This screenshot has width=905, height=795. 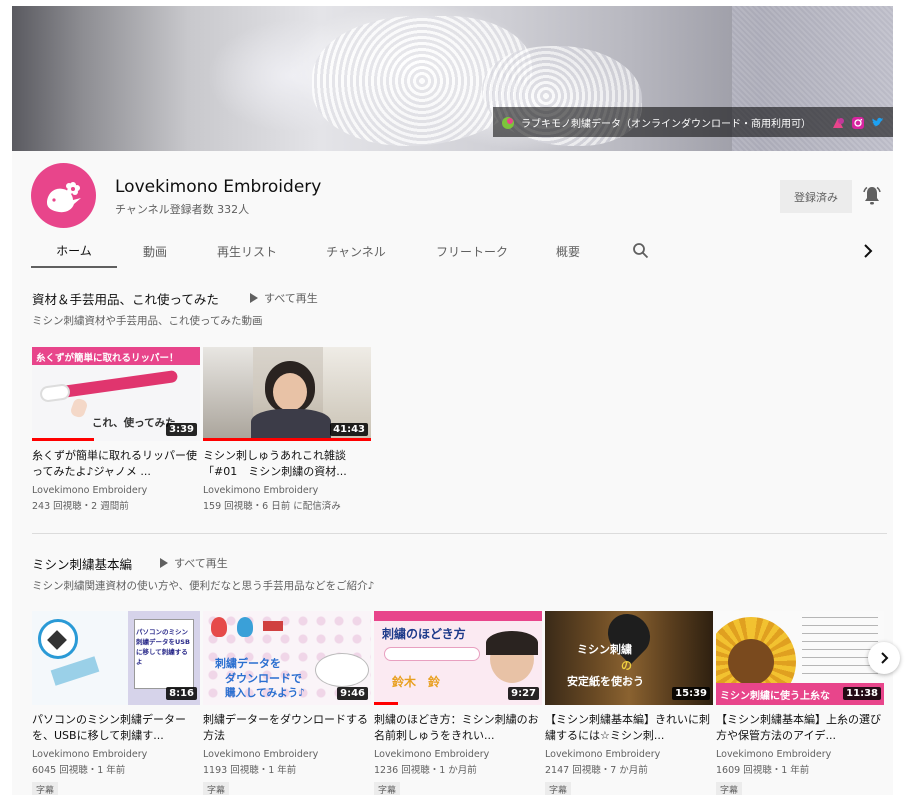 I want to click on channel-avatar, so click(x=63, y=195).